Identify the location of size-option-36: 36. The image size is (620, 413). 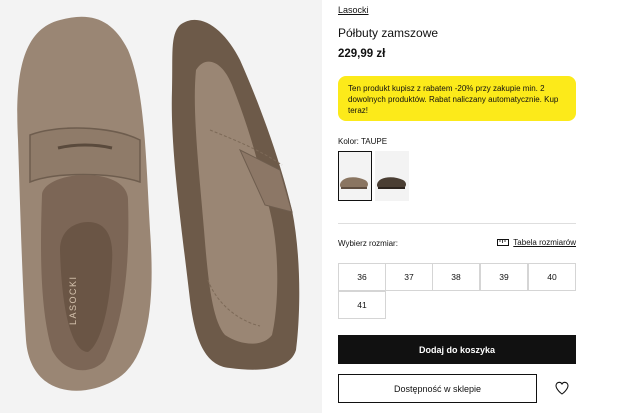
(362, 277).